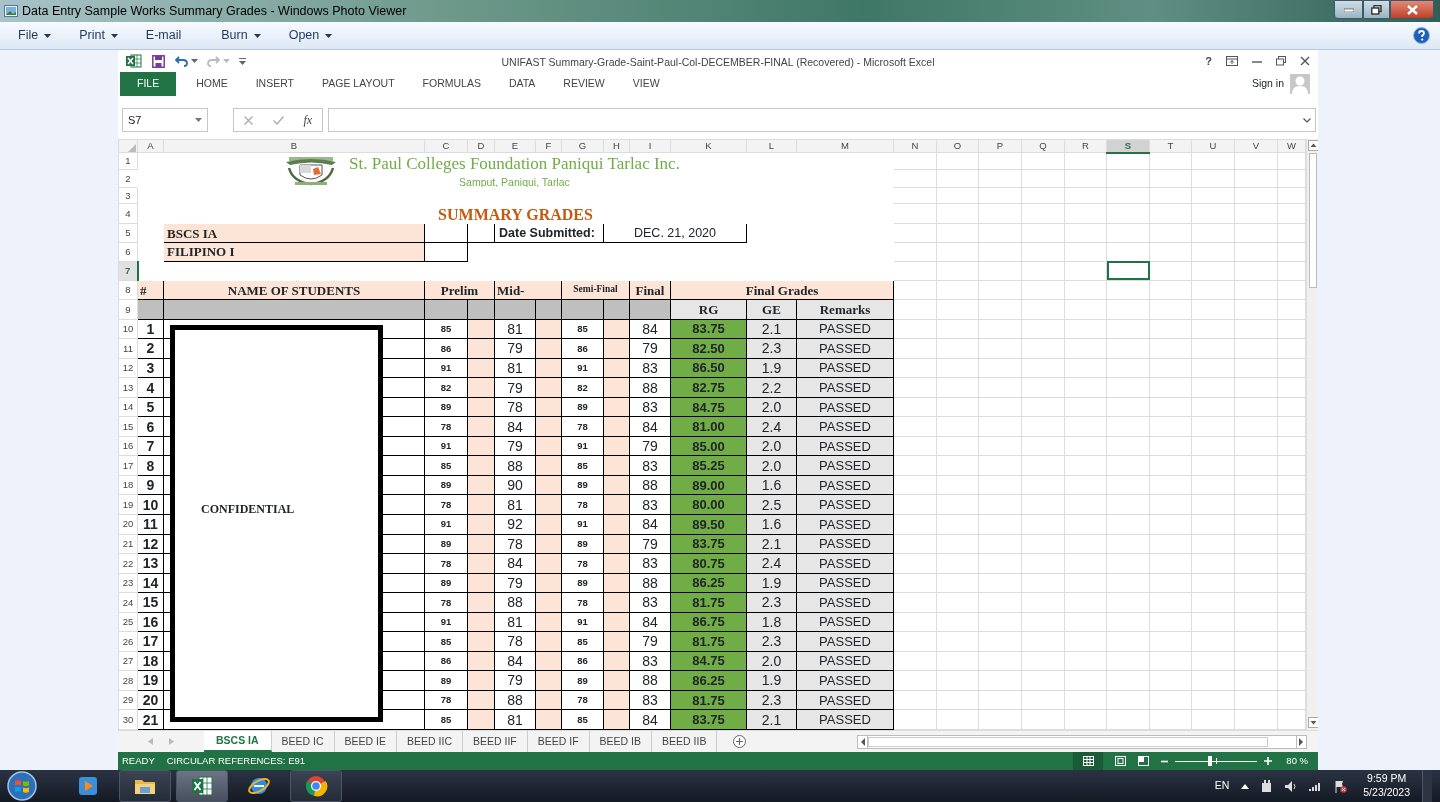 The height and width of the screenshot is (802, 1440). What do you see at coordinates (274, 84) in the screenshot?
I see `ribbon-tab: INSERT` at bounding box center [274, 84].